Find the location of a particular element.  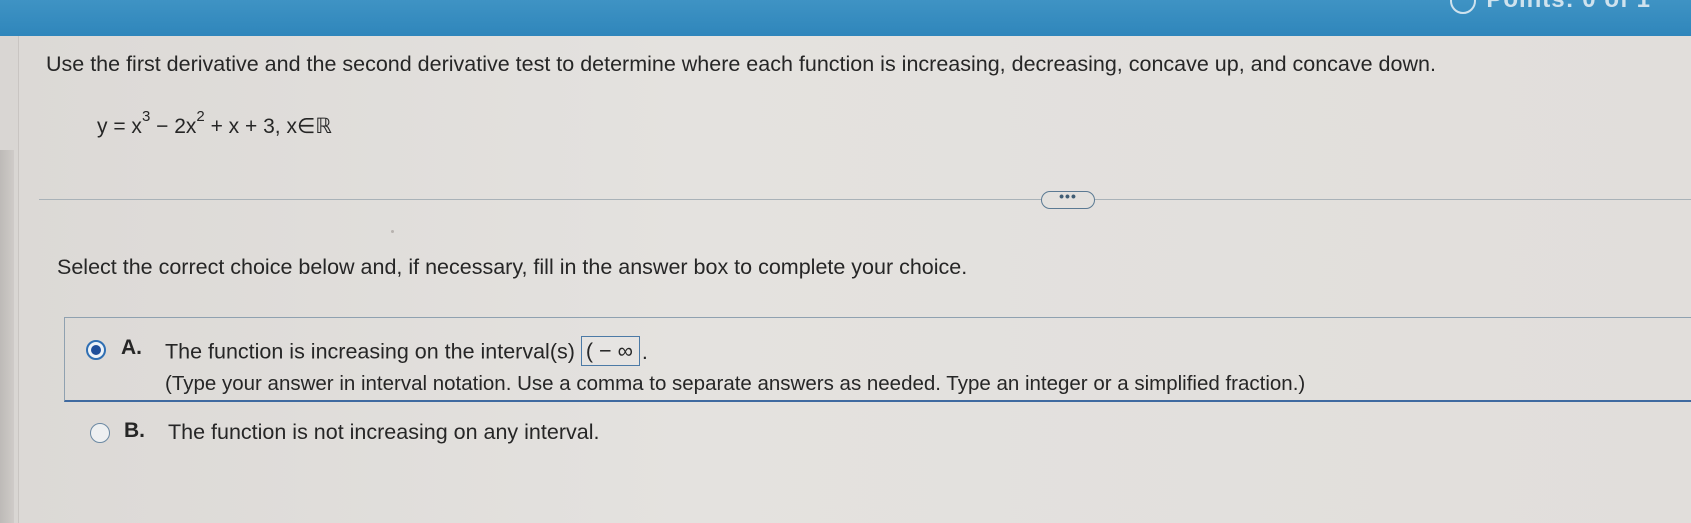

equation-exponent-2: 2 is located at coordinates (200, 116).